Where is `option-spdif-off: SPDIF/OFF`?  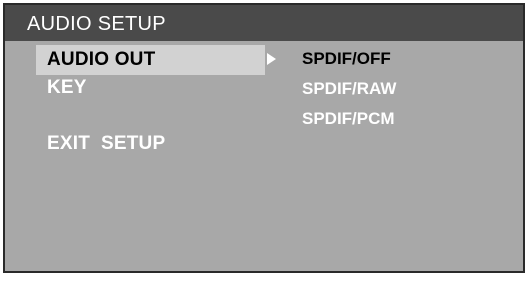
option-spdif-off: SPDIF/OFF is located at coordinates (346, 59).